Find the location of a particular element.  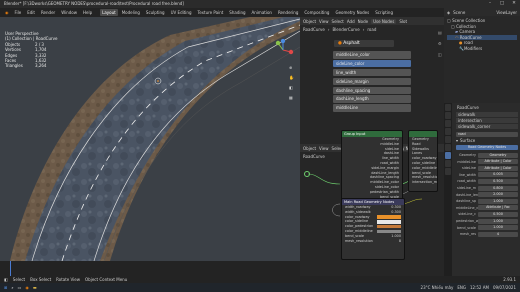

folder-taskbar-icon: ▬ is located at coordinates (35, 287).